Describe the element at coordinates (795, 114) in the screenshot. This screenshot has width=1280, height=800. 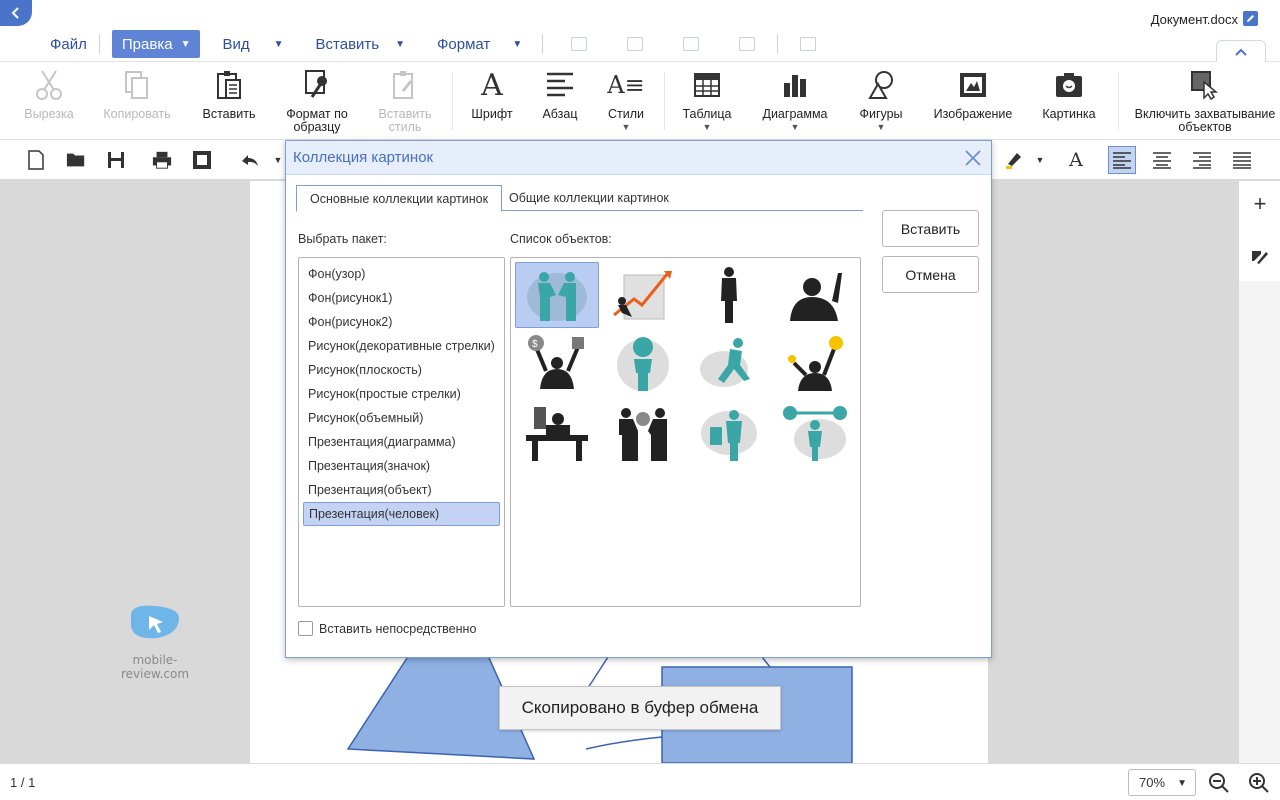
I see `chart-label: Диаграмма` at that location.